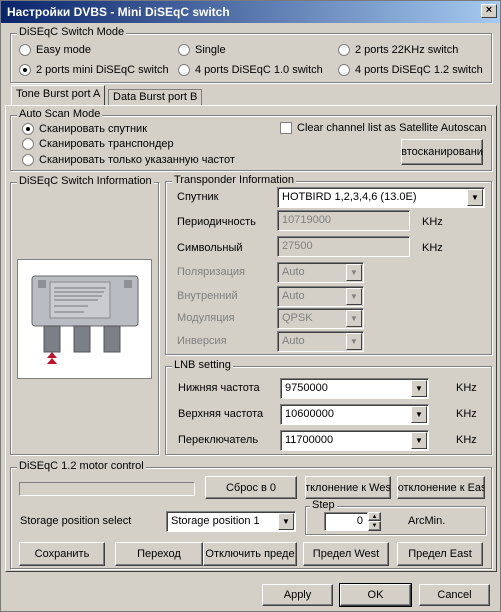  What do you see at coordinates (250, 12) in the screenshot?
I see `title-bar: Настройки DVBS - Mini DiSEqC switch ×` at bounding box center [250, 12].